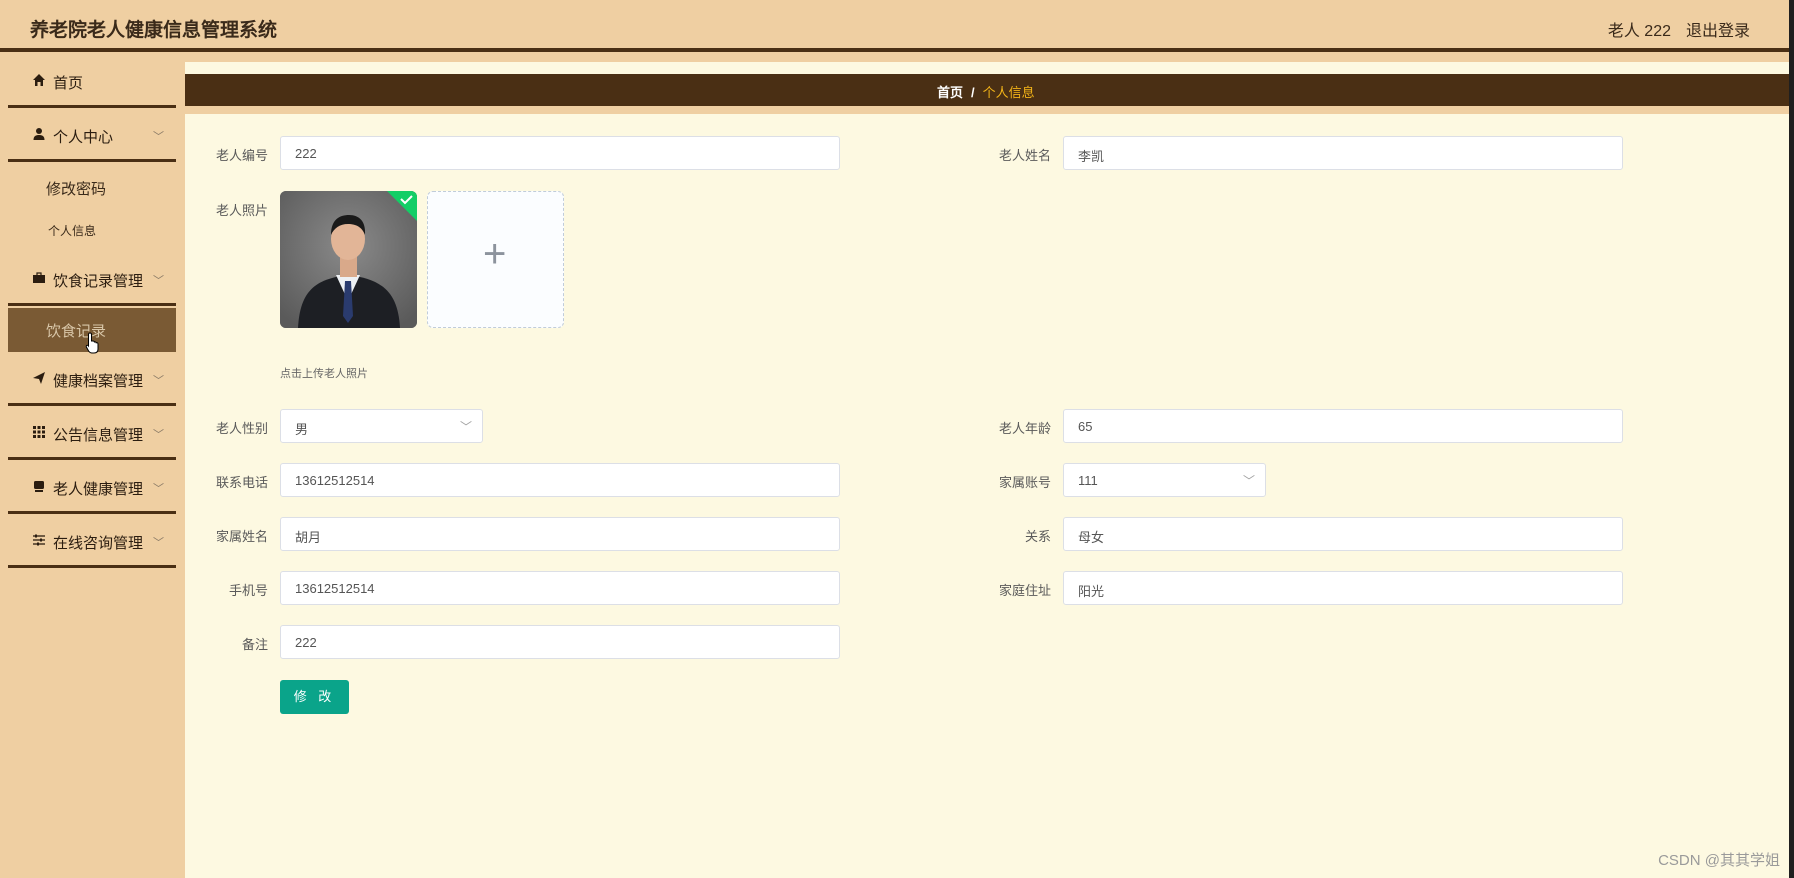  What do you see at coordinates (1024, 590) in the screenshot?
I see `address-label: 家庭住址` at bounding box center [1024, 590].